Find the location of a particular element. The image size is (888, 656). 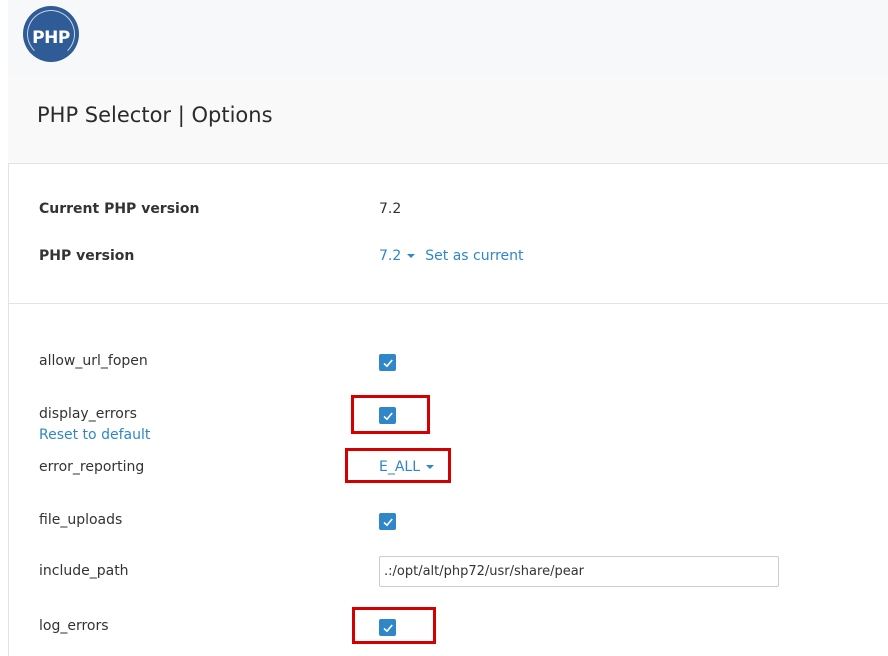

error-reporting-label: error_reporting is located at coordinates (92, 467).